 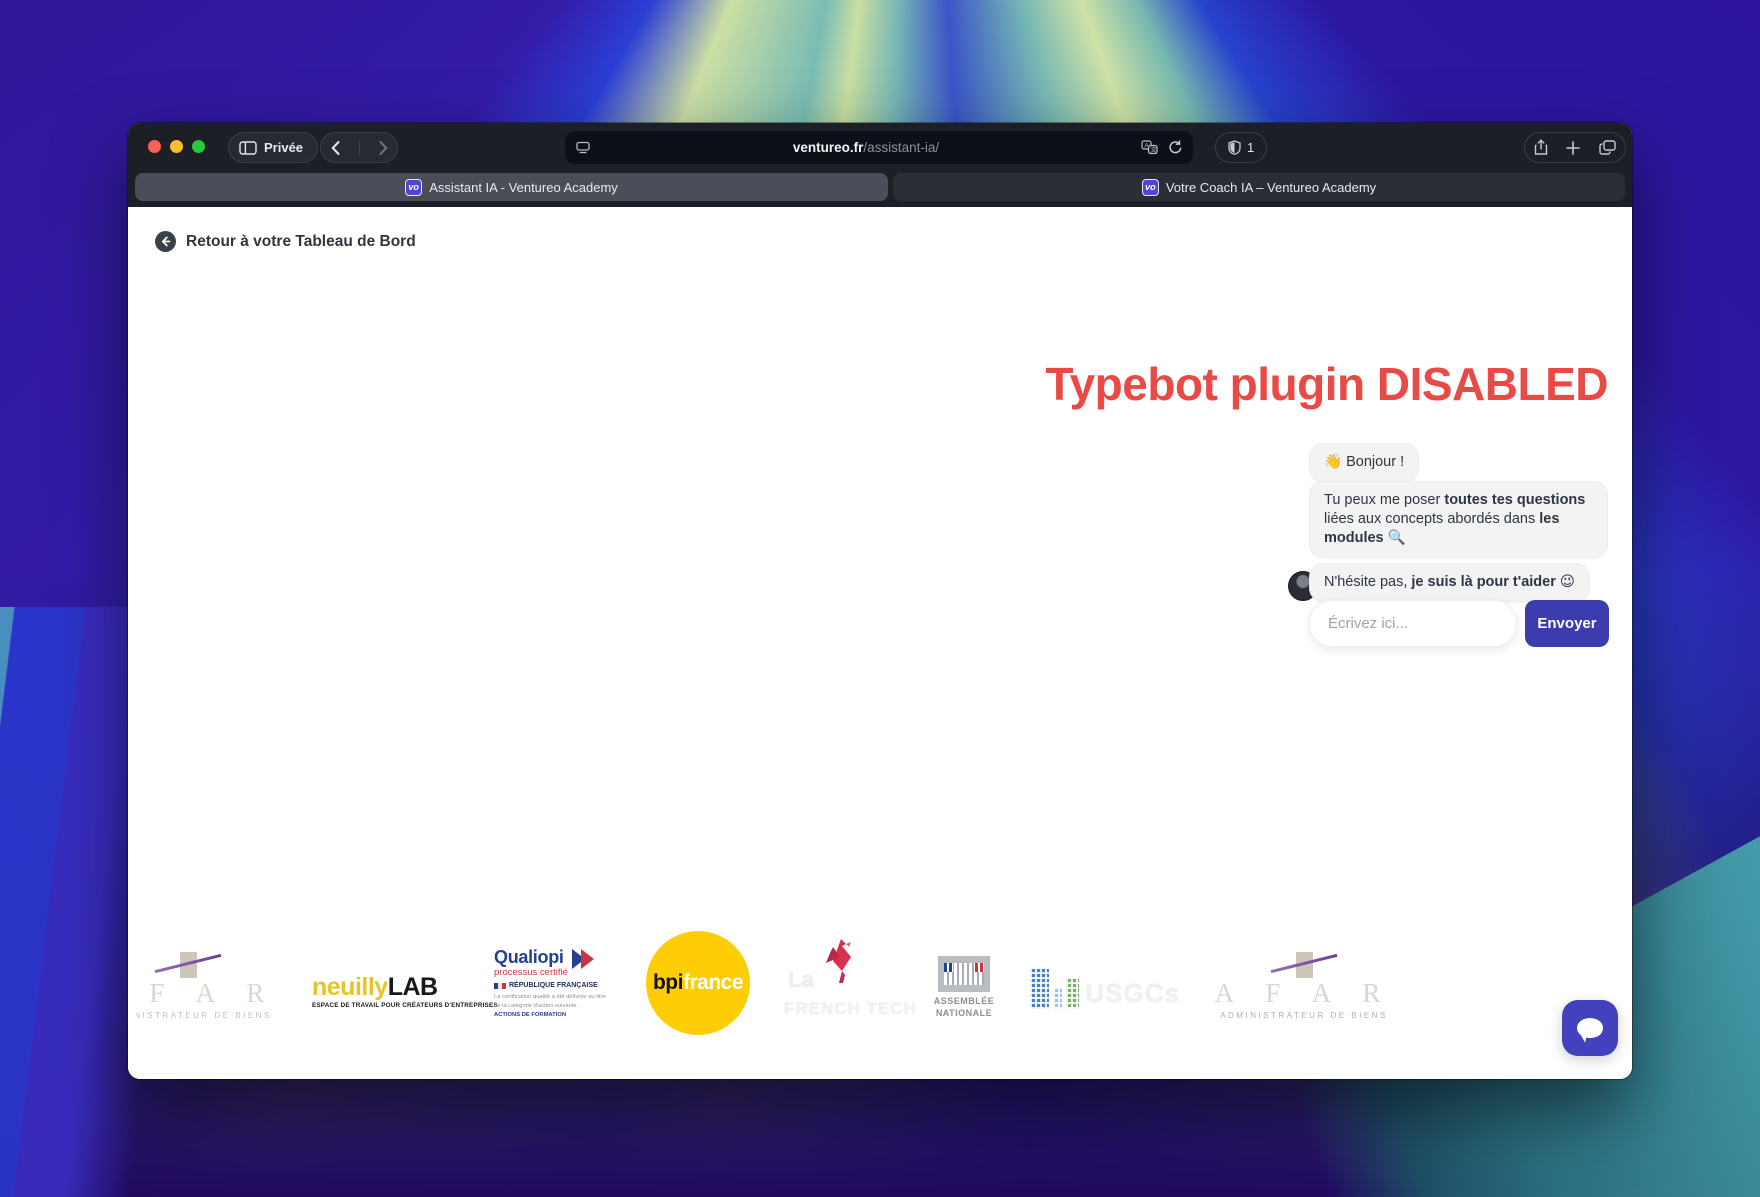 I want to click on msg2-emoji: 🔍, so click(x=1394, y=538).